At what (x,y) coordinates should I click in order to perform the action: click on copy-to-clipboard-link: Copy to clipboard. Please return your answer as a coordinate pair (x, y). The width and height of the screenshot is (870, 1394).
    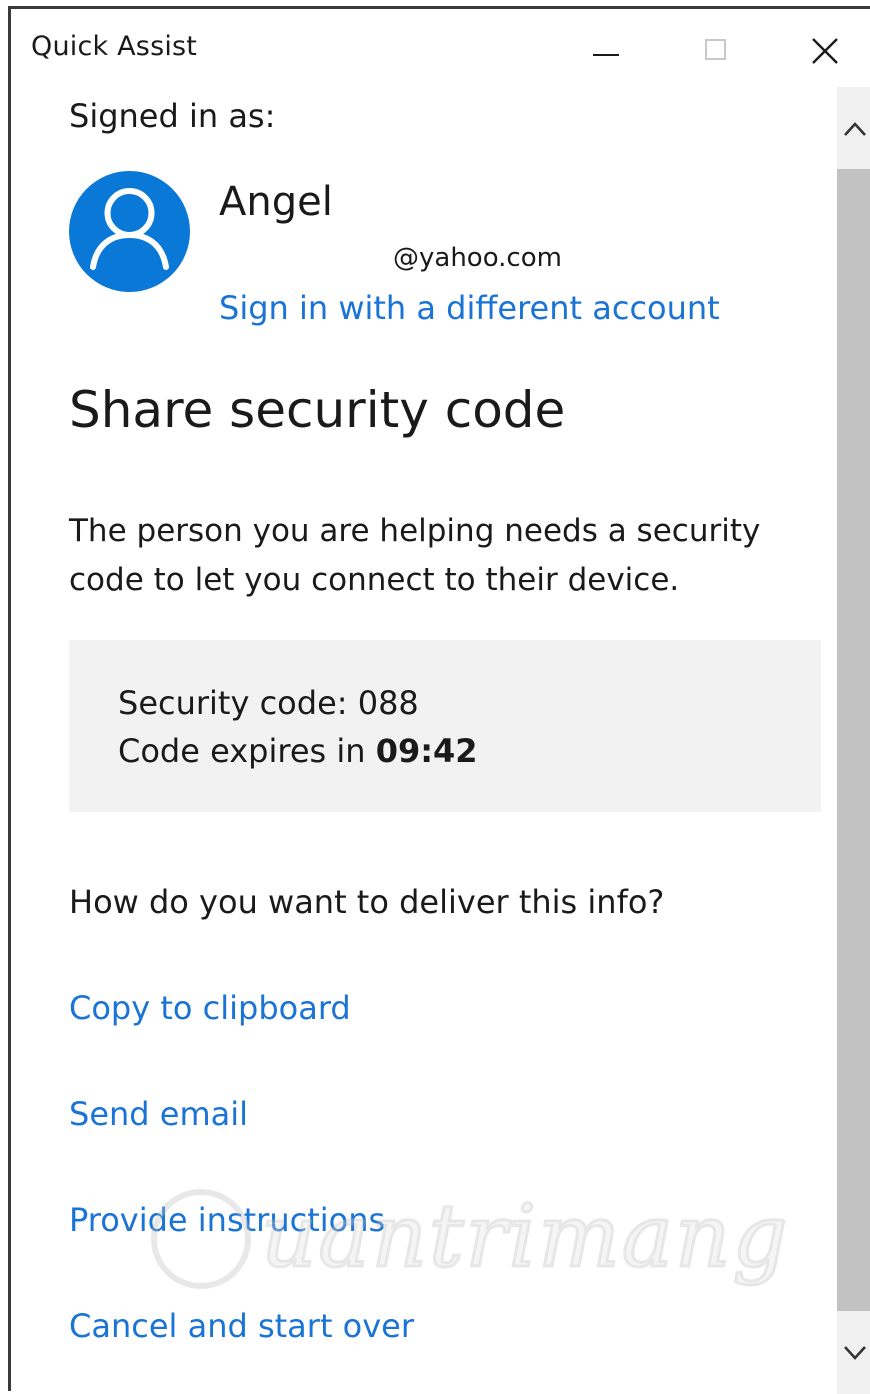
    Looking at the image, I should click on (210, 1008).